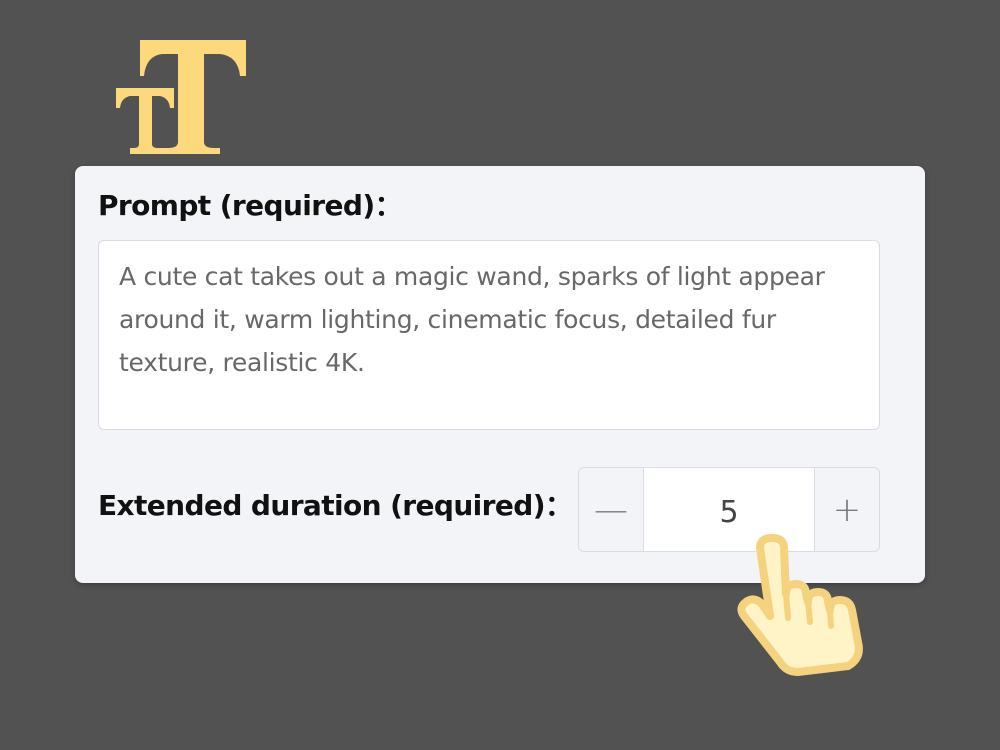 The width and height of the screenshot is (1000, 750). I want to click on decrement-button: —, so click(611, 509).